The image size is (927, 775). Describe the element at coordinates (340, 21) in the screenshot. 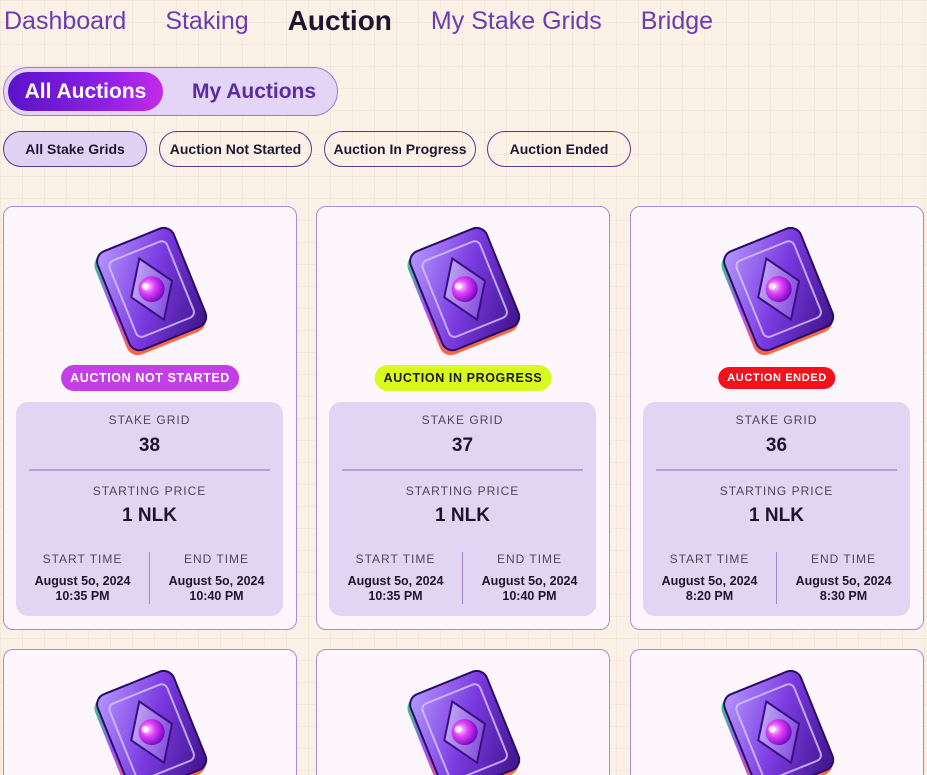

I see `nav-auction: Auction` at that location.